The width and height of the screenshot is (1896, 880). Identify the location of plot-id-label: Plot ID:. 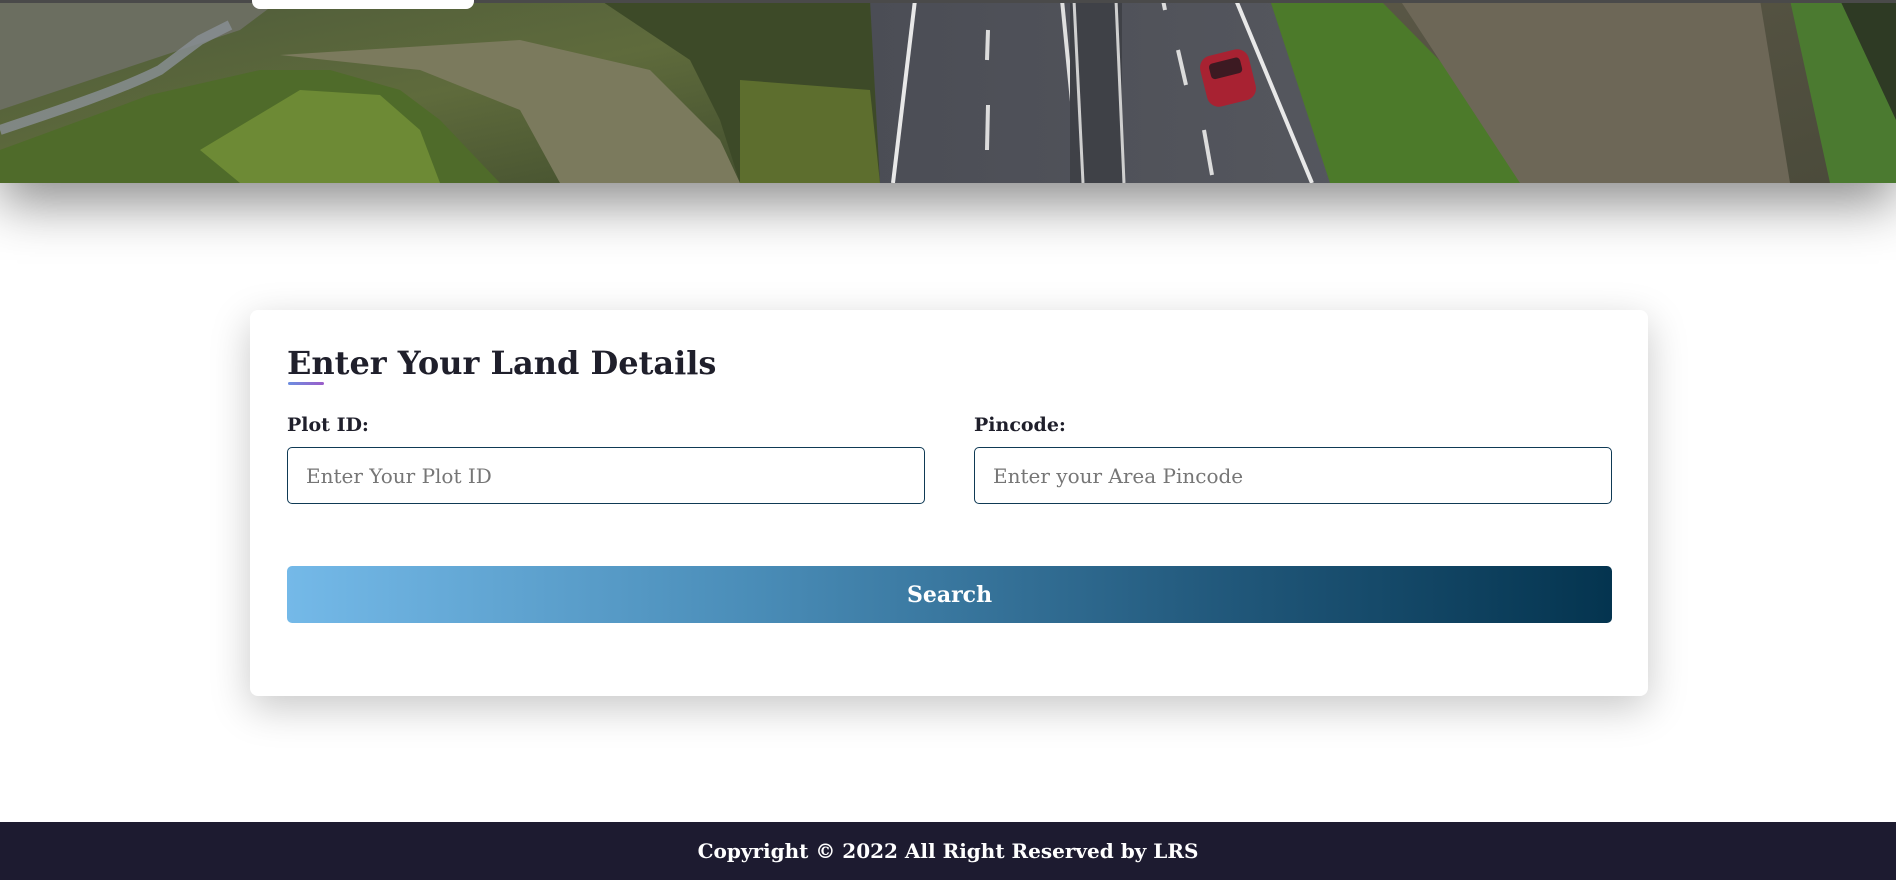
(328, 425).